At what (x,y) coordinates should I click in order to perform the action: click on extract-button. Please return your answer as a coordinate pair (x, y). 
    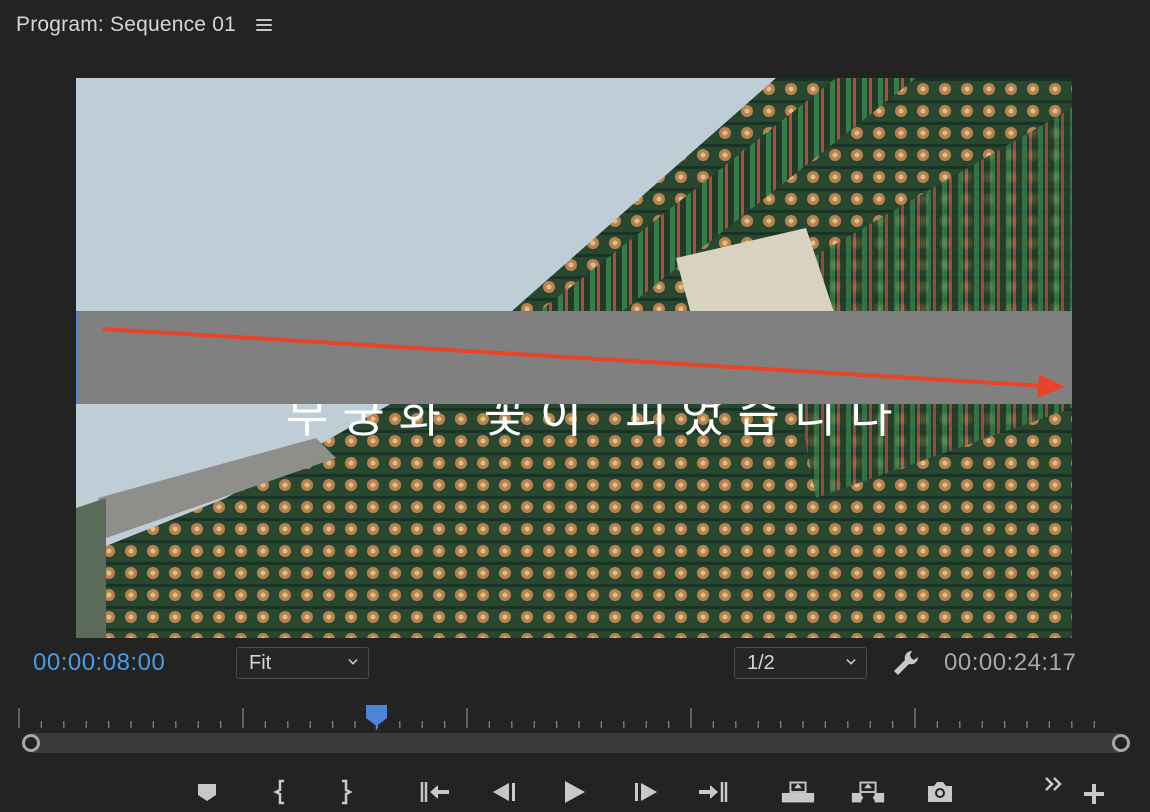
    Looking at the image, I should click on (868, 792).